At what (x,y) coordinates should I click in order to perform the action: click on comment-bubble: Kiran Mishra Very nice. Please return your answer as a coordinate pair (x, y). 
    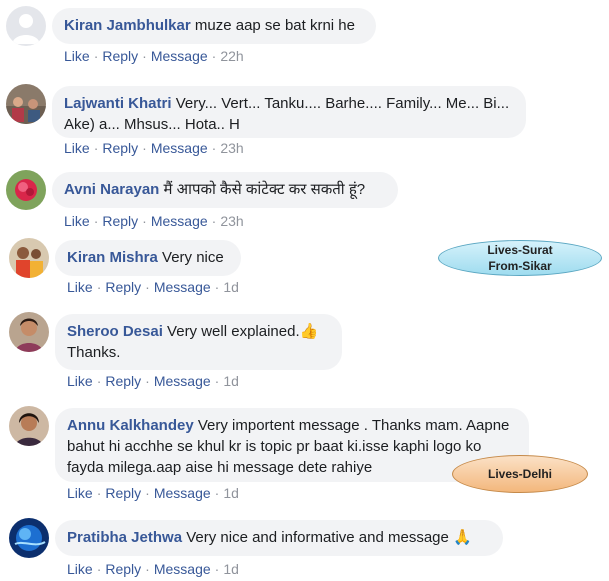
    Looking at the image, I should click on (148, 258).